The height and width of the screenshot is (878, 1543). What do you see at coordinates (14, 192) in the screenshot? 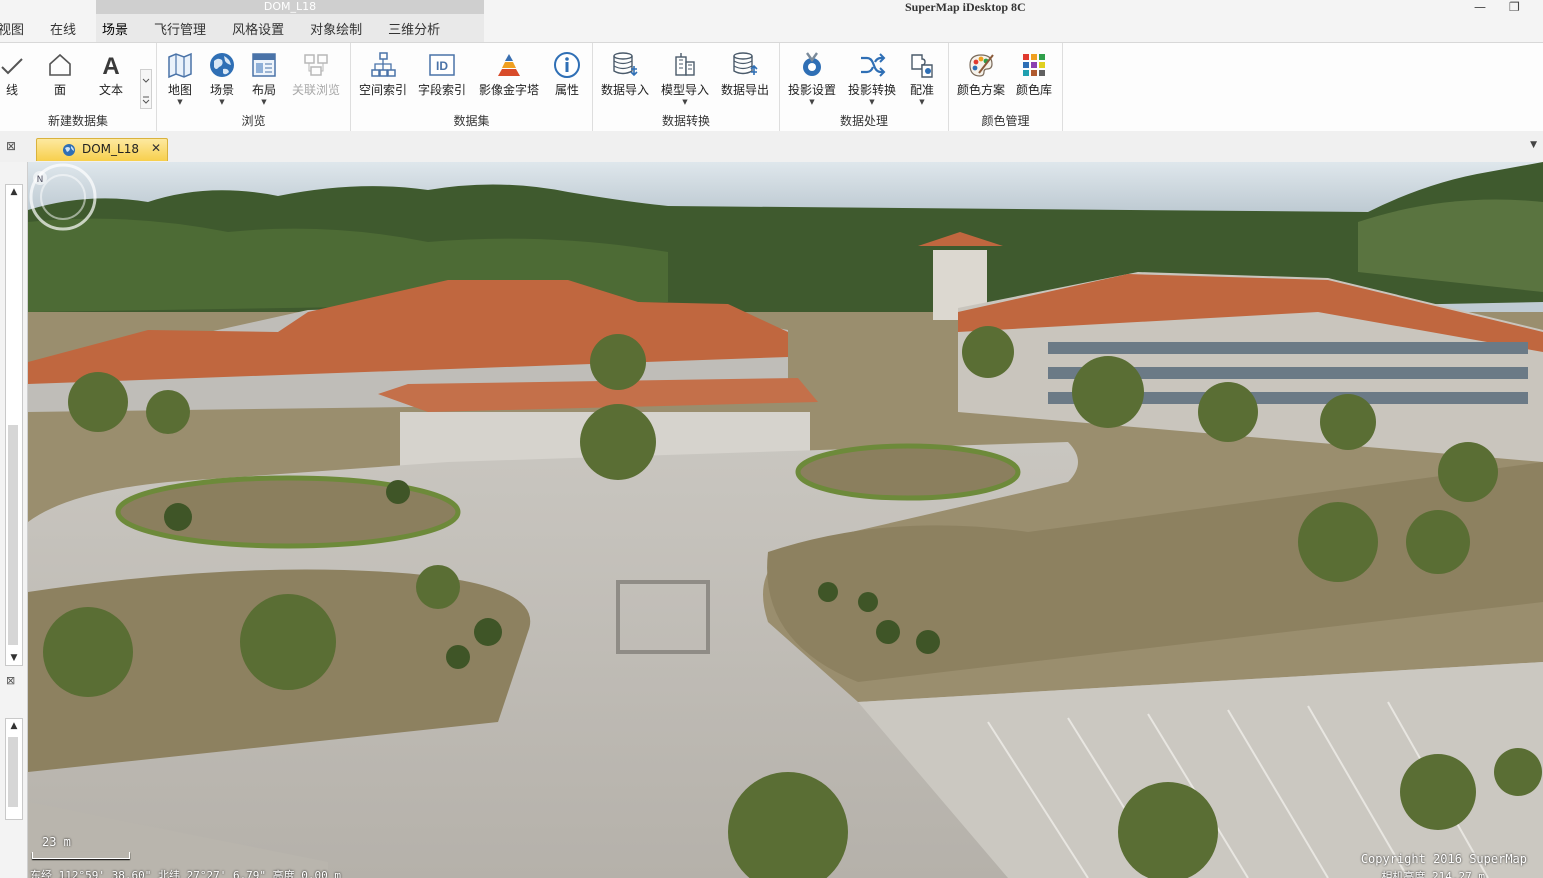
I see `scroll-up-icon: ▲` at bounding box center [14, 192].